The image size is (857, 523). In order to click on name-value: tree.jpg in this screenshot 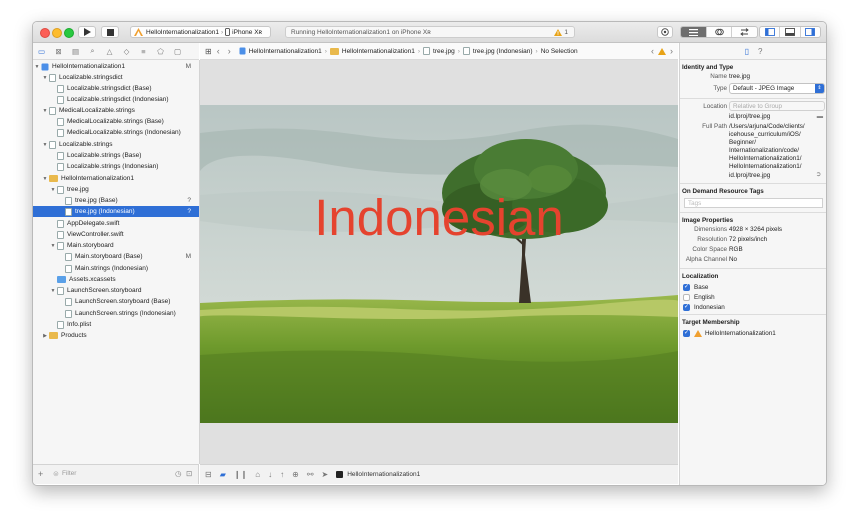, I will do `click(739, 76)`.